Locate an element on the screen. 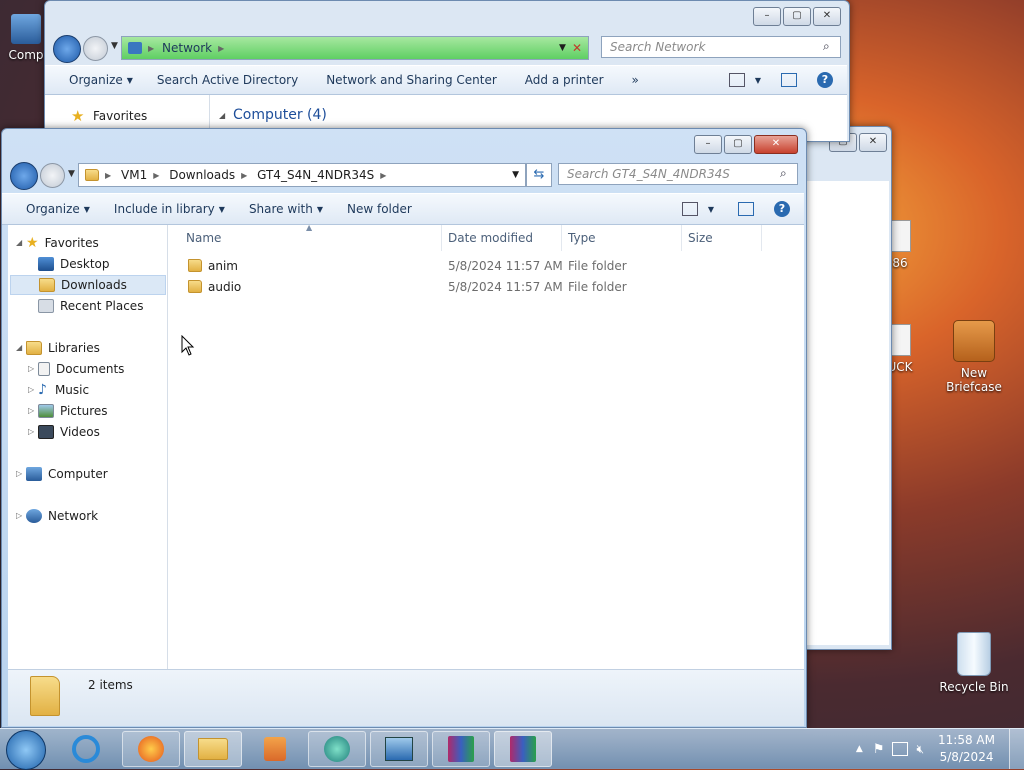 The height and width of the screenshot is (770, 1024). system-tray: ▲ ⚑ 🔇︎ 11:58 AM 5/8/2024 is located at coordinates (940, 749).